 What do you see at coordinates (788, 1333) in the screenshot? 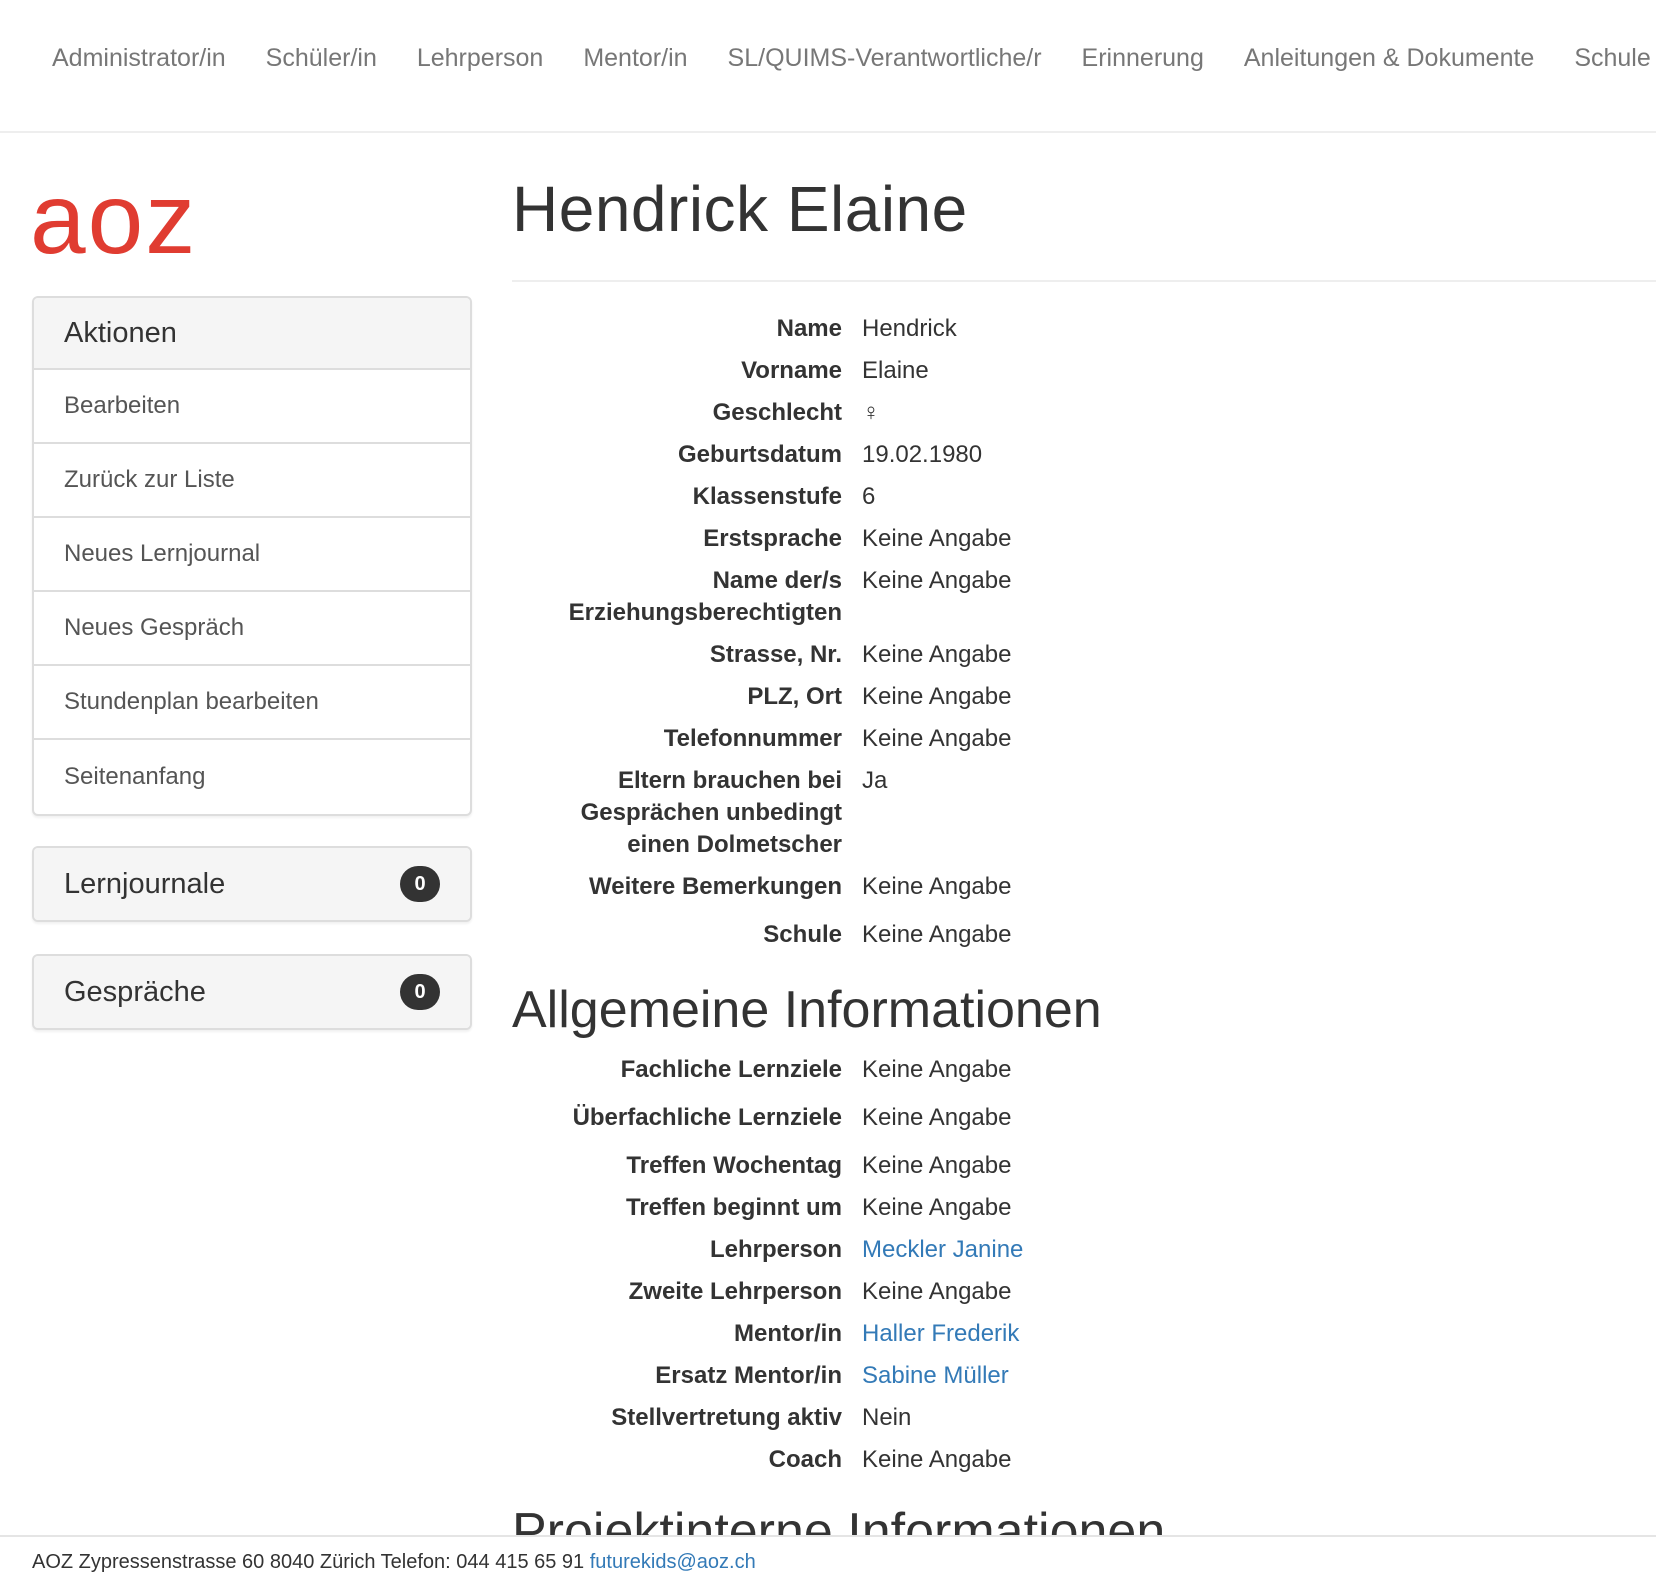
I see `detail-label: Mentor/in` at bounding box center [788, 1333].